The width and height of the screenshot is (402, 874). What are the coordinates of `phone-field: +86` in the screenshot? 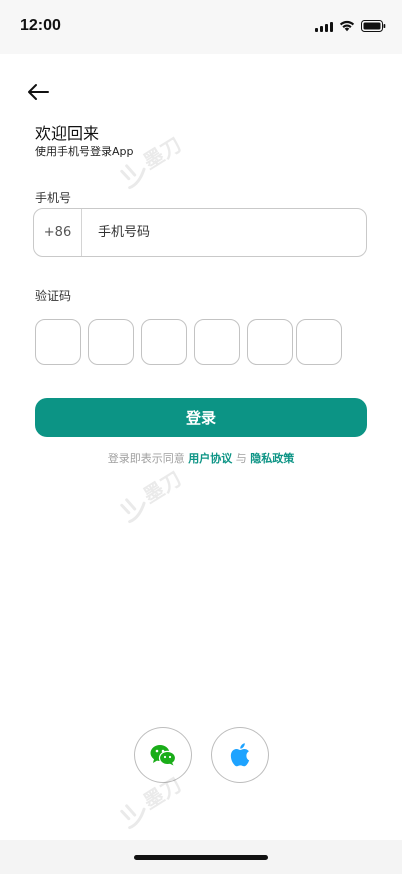 It's located at (200, 232).